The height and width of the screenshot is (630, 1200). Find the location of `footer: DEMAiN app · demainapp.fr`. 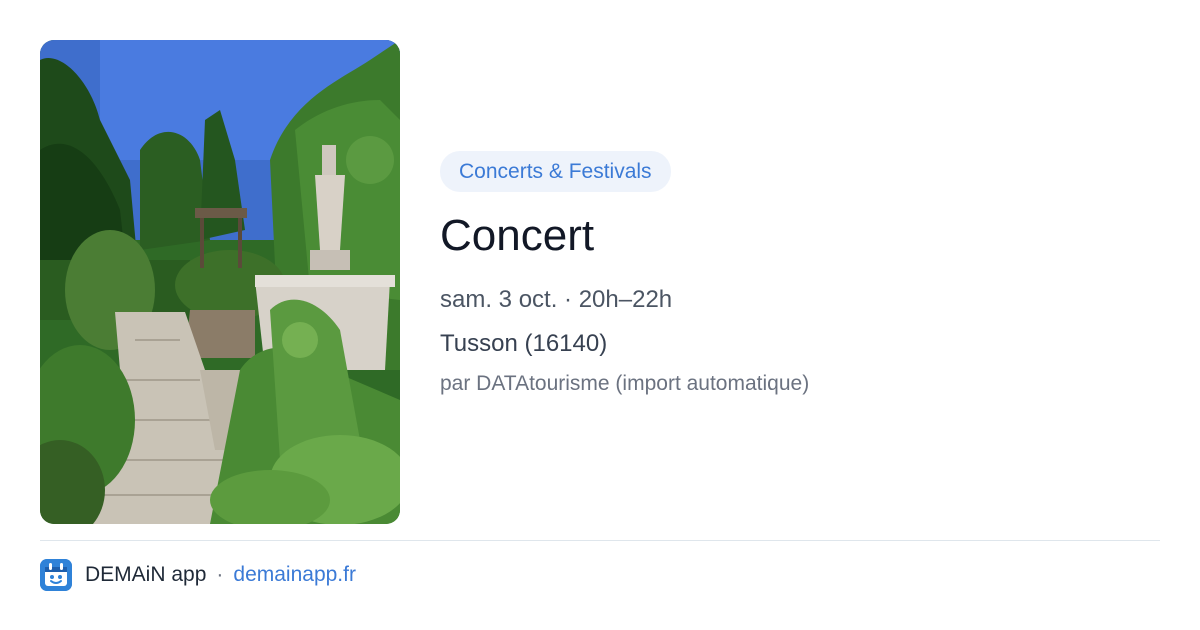

footer: DEMAiN app · demainapp.fr is located at coordinates (198, 574).